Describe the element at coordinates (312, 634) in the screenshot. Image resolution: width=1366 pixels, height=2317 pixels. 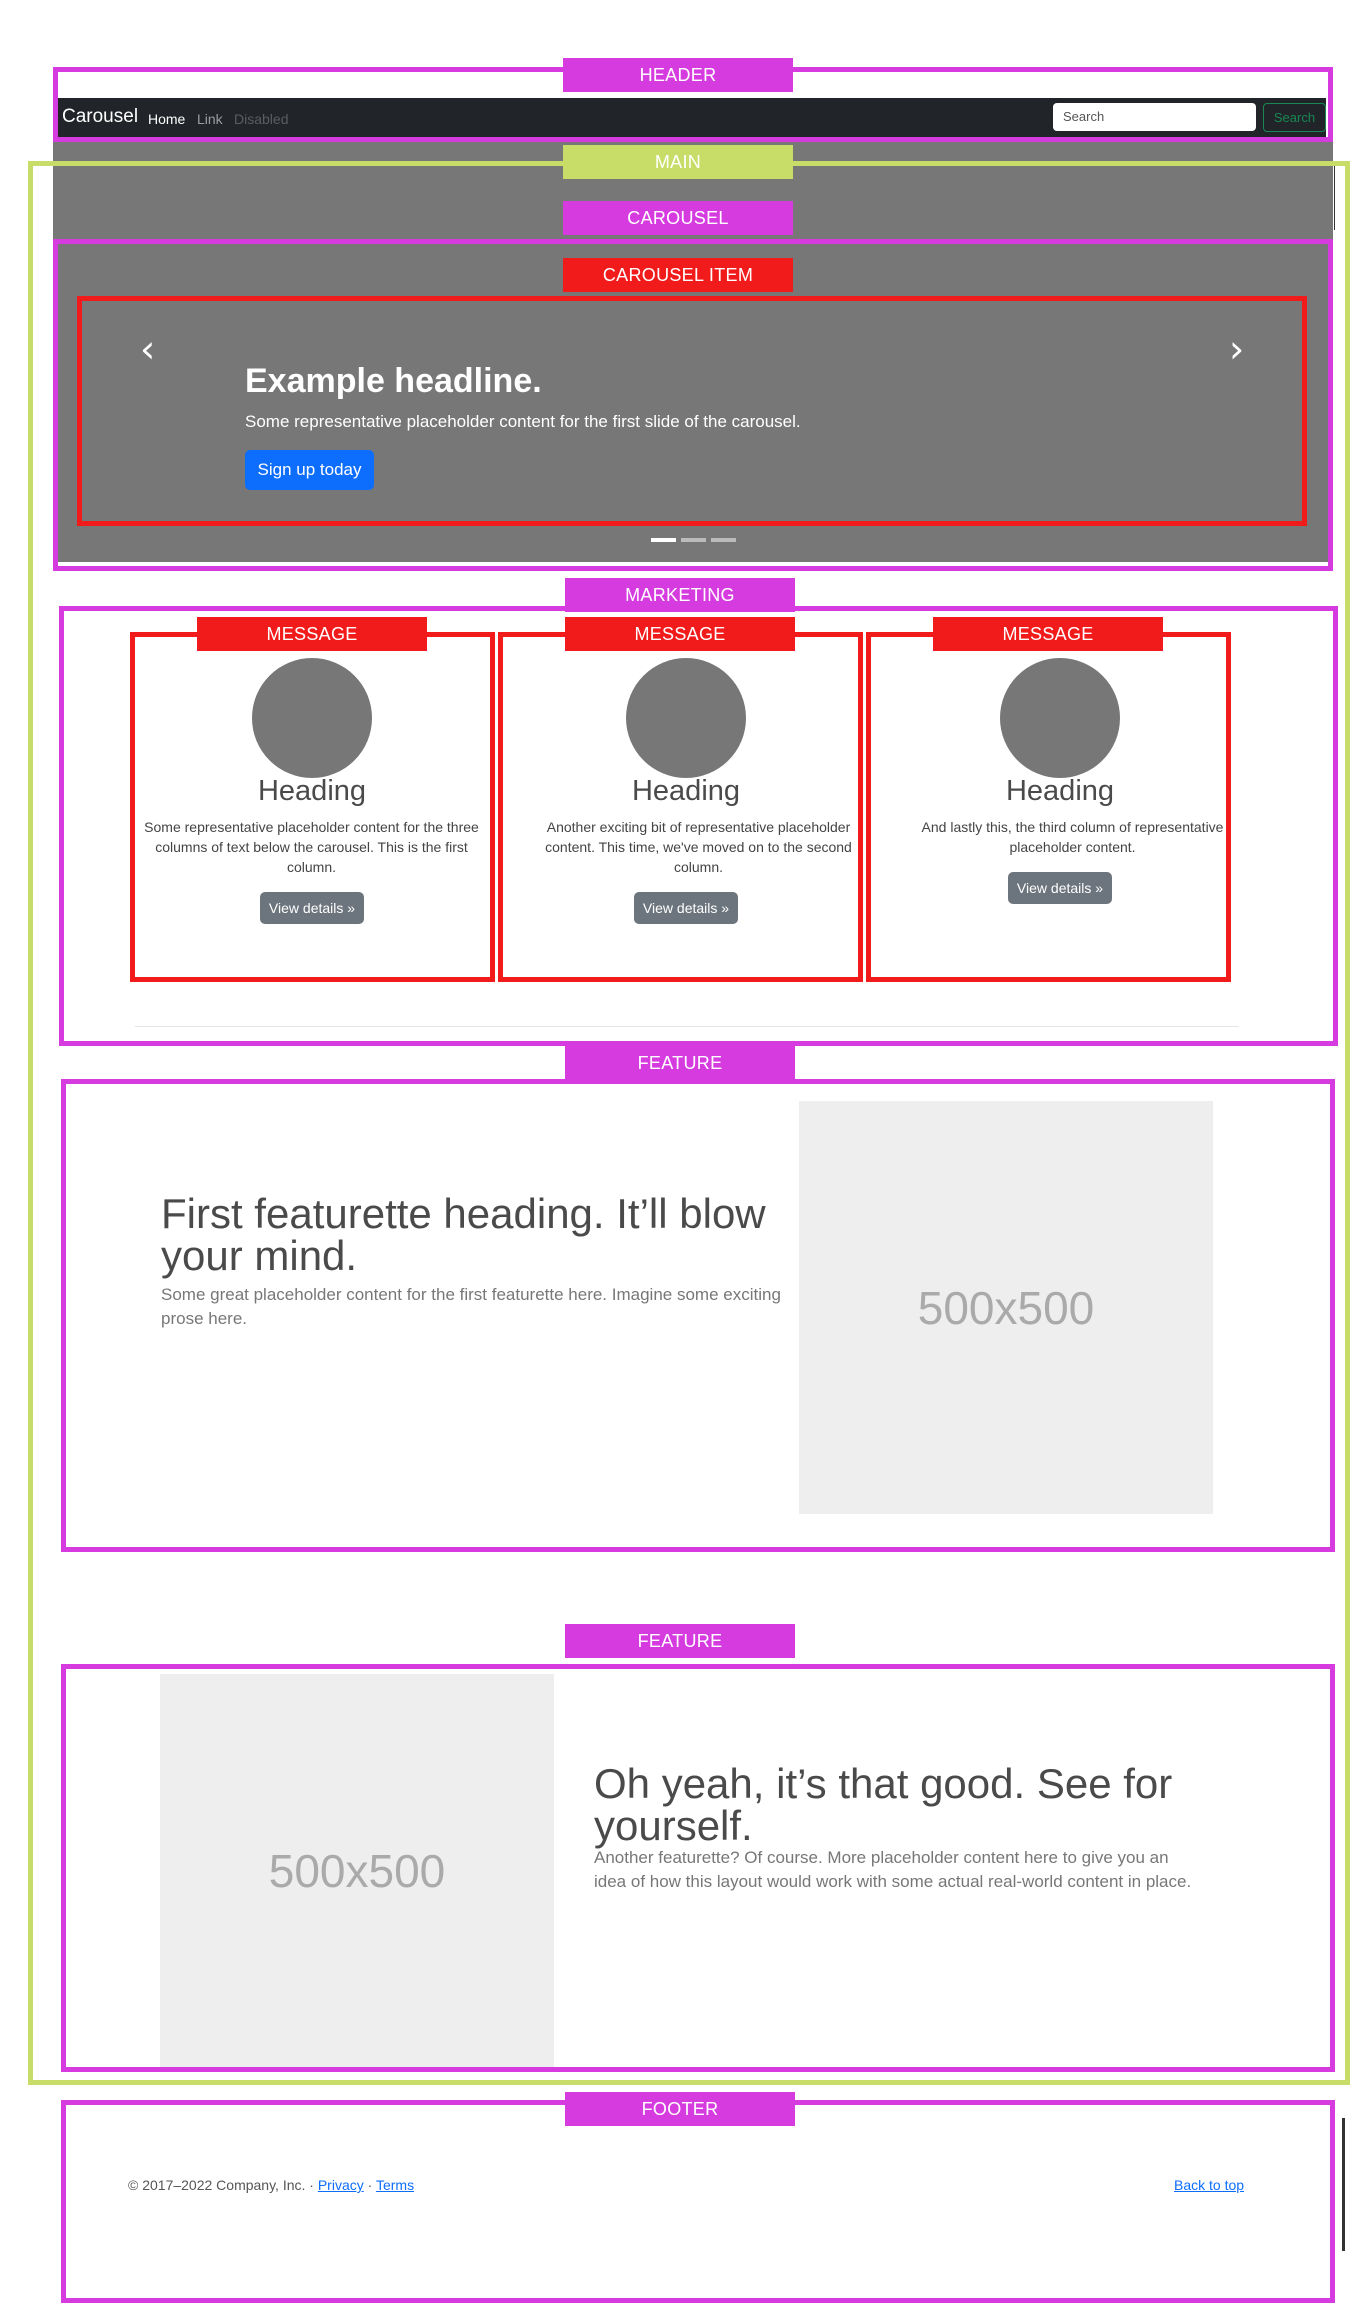
I see `message-1-tag: MESSAGE` at that location.